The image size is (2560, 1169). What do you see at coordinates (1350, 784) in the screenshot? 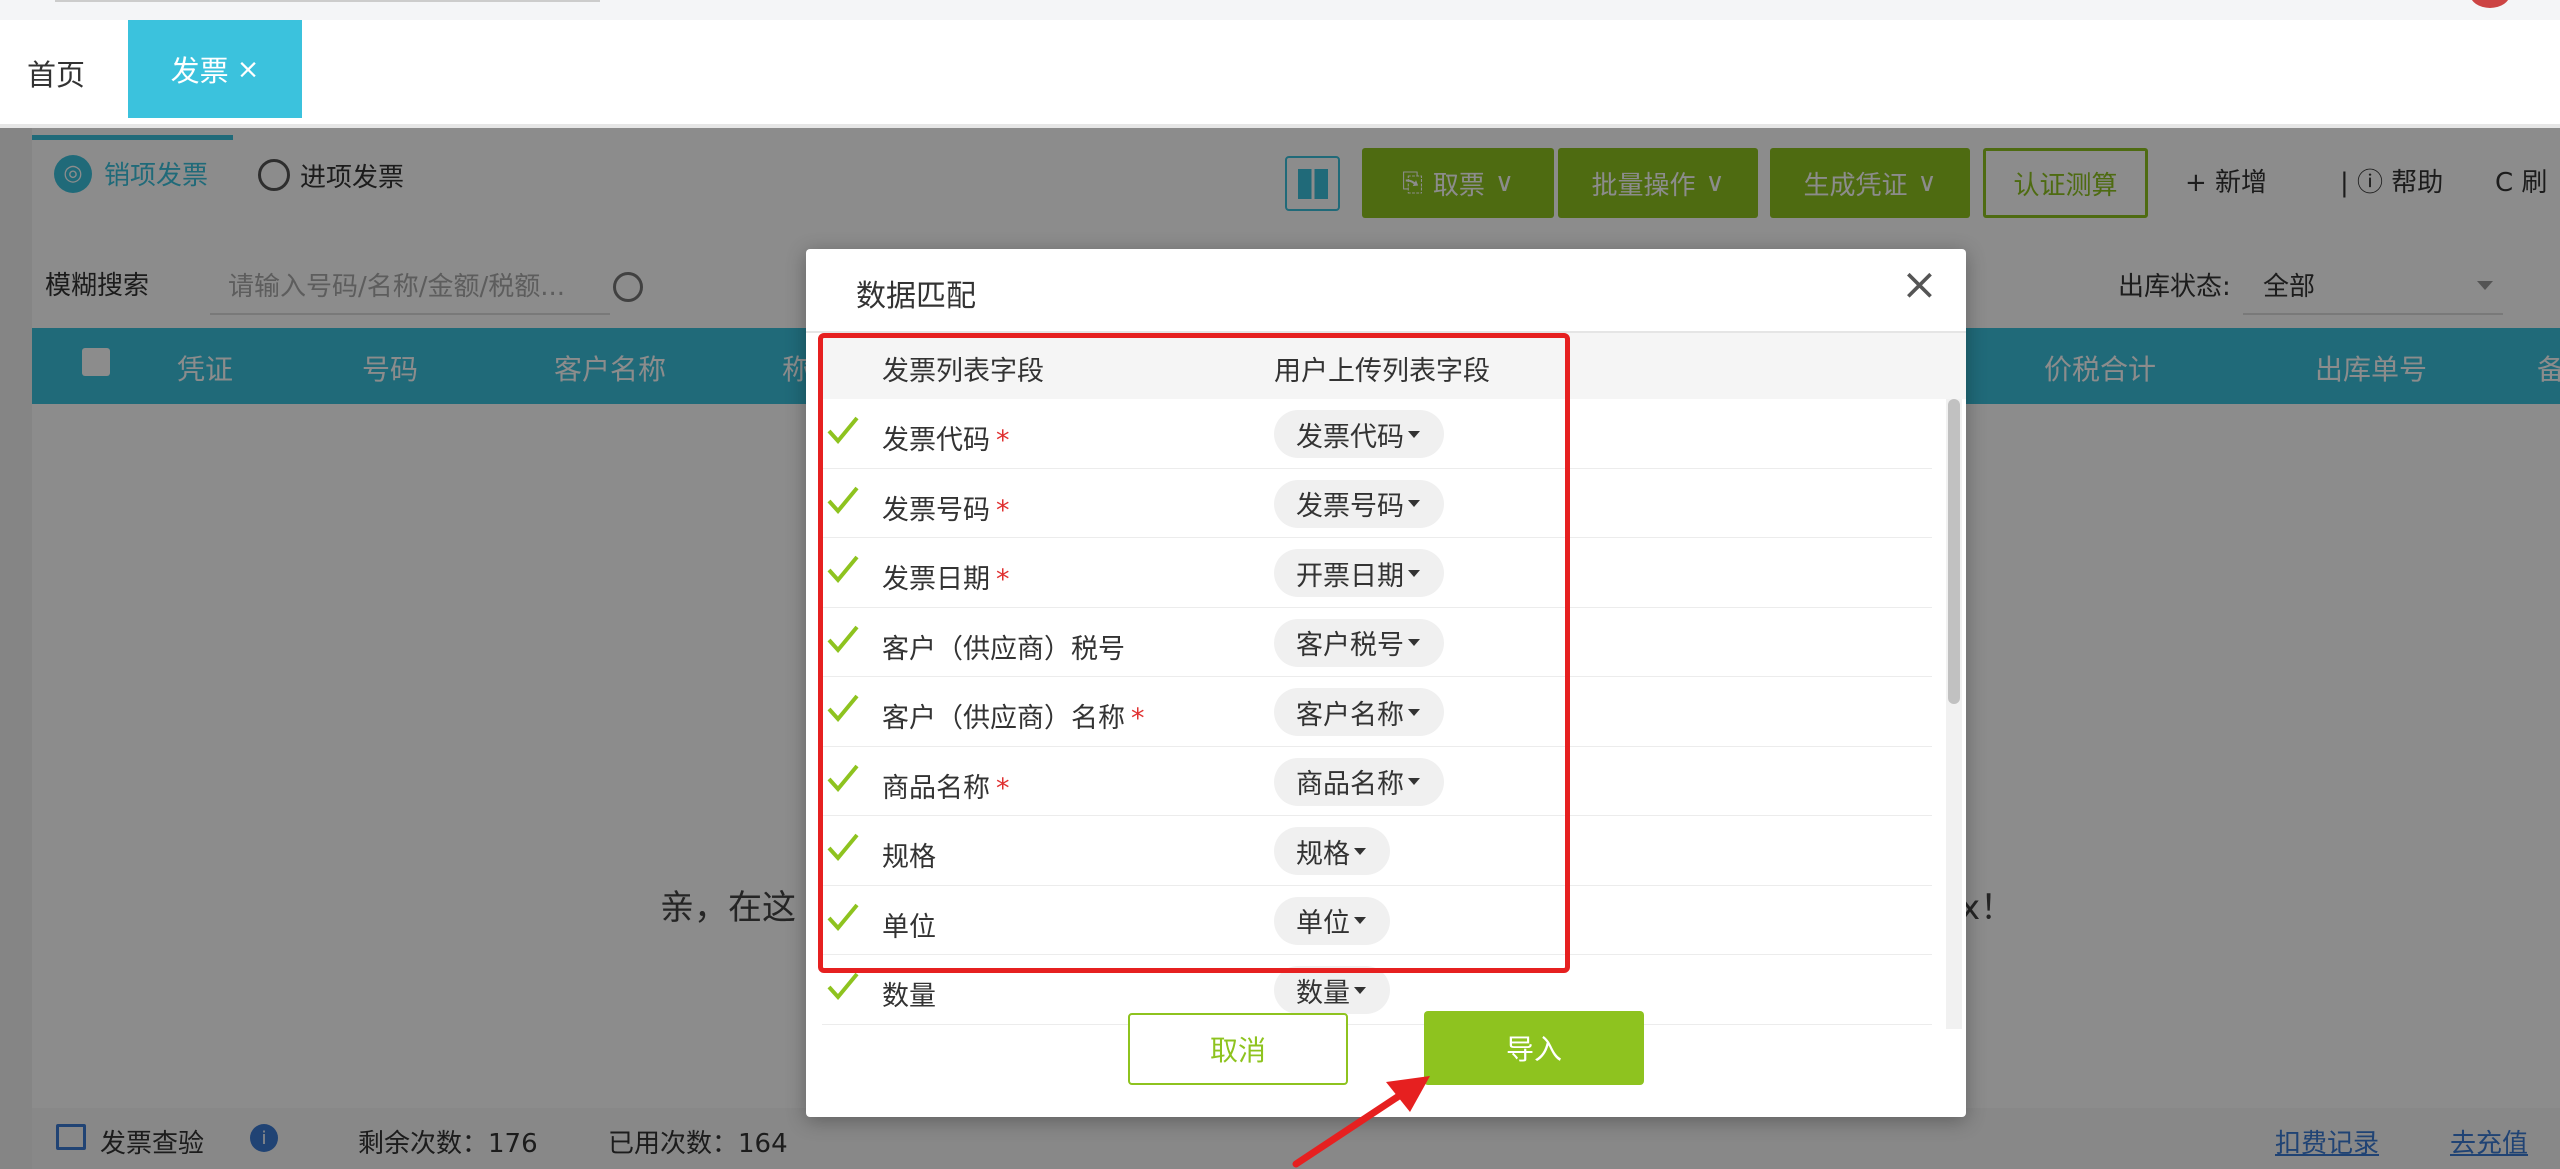
I see `upload-field-value: 商品名称` at bounding box center [1350, 784].